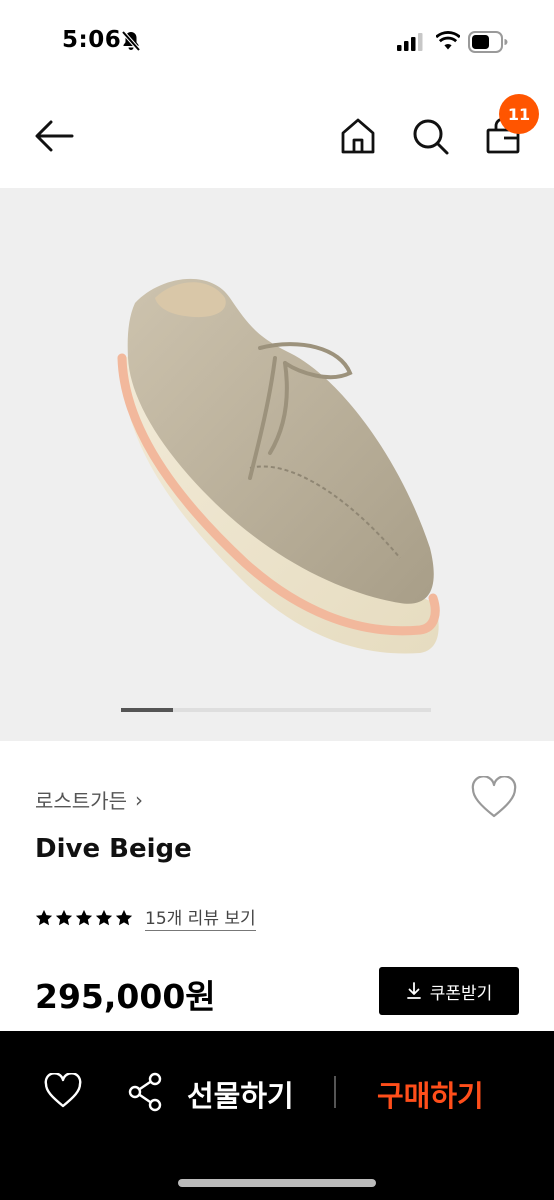 Image resolution: width=554 pixels, height=1200 pixels. I want to click on bell-muted-icon, so click(131, 41).